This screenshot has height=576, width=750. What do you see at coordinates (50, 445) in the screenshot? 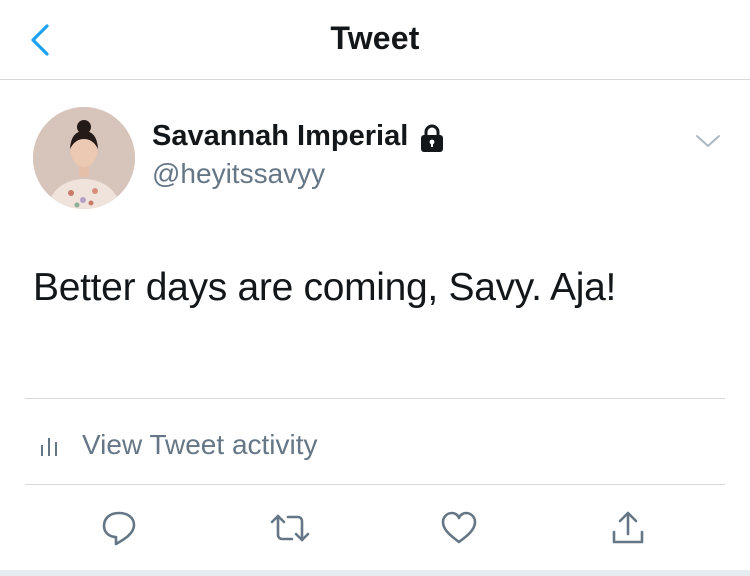
I see `bar-chart-icon` at bounding box center [50, 445].